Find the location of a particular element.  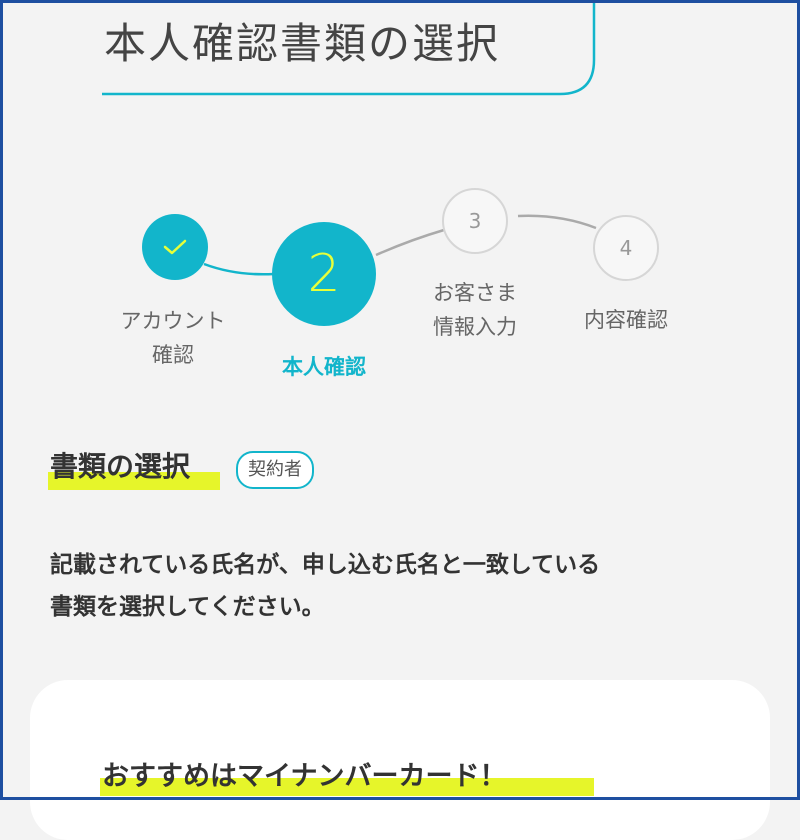

section-title: 書類の選択 is located at coordinates (120, 466).